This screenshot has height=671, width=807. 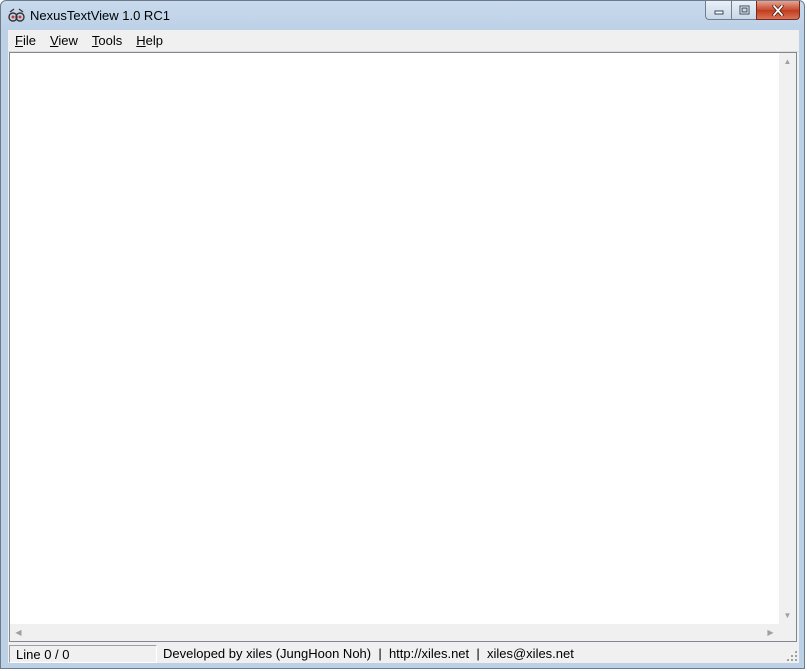 I want to click on maximize-icon, so click(x=744, y=10).